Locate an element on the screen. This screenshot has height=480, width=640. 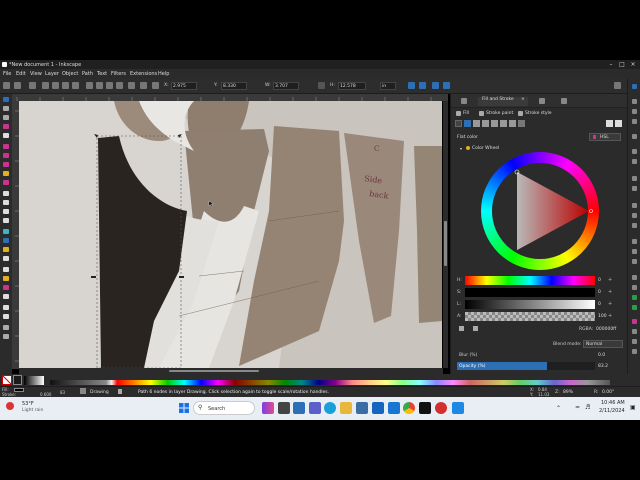
new-doc-icon is located at coordinates (634, 101).